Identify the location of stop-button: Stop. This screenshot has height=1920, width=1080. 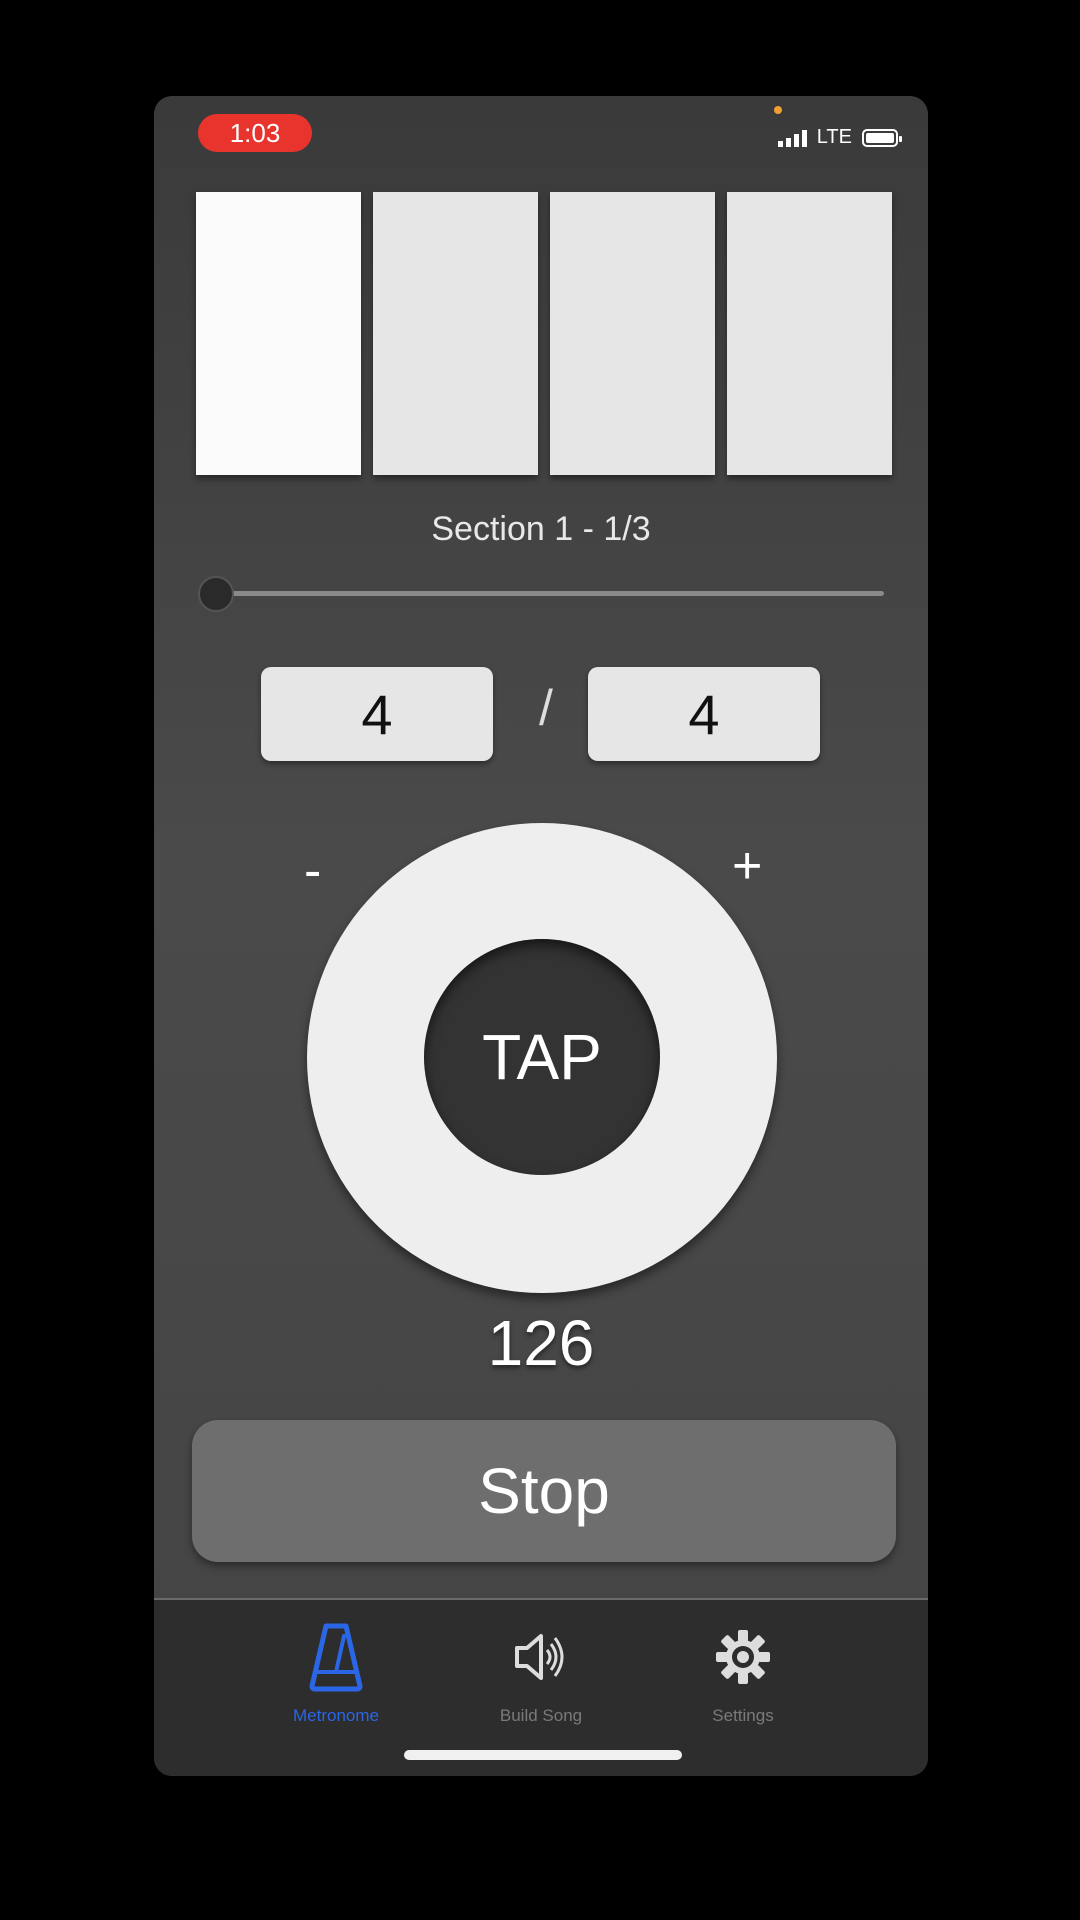
(544, 1491).